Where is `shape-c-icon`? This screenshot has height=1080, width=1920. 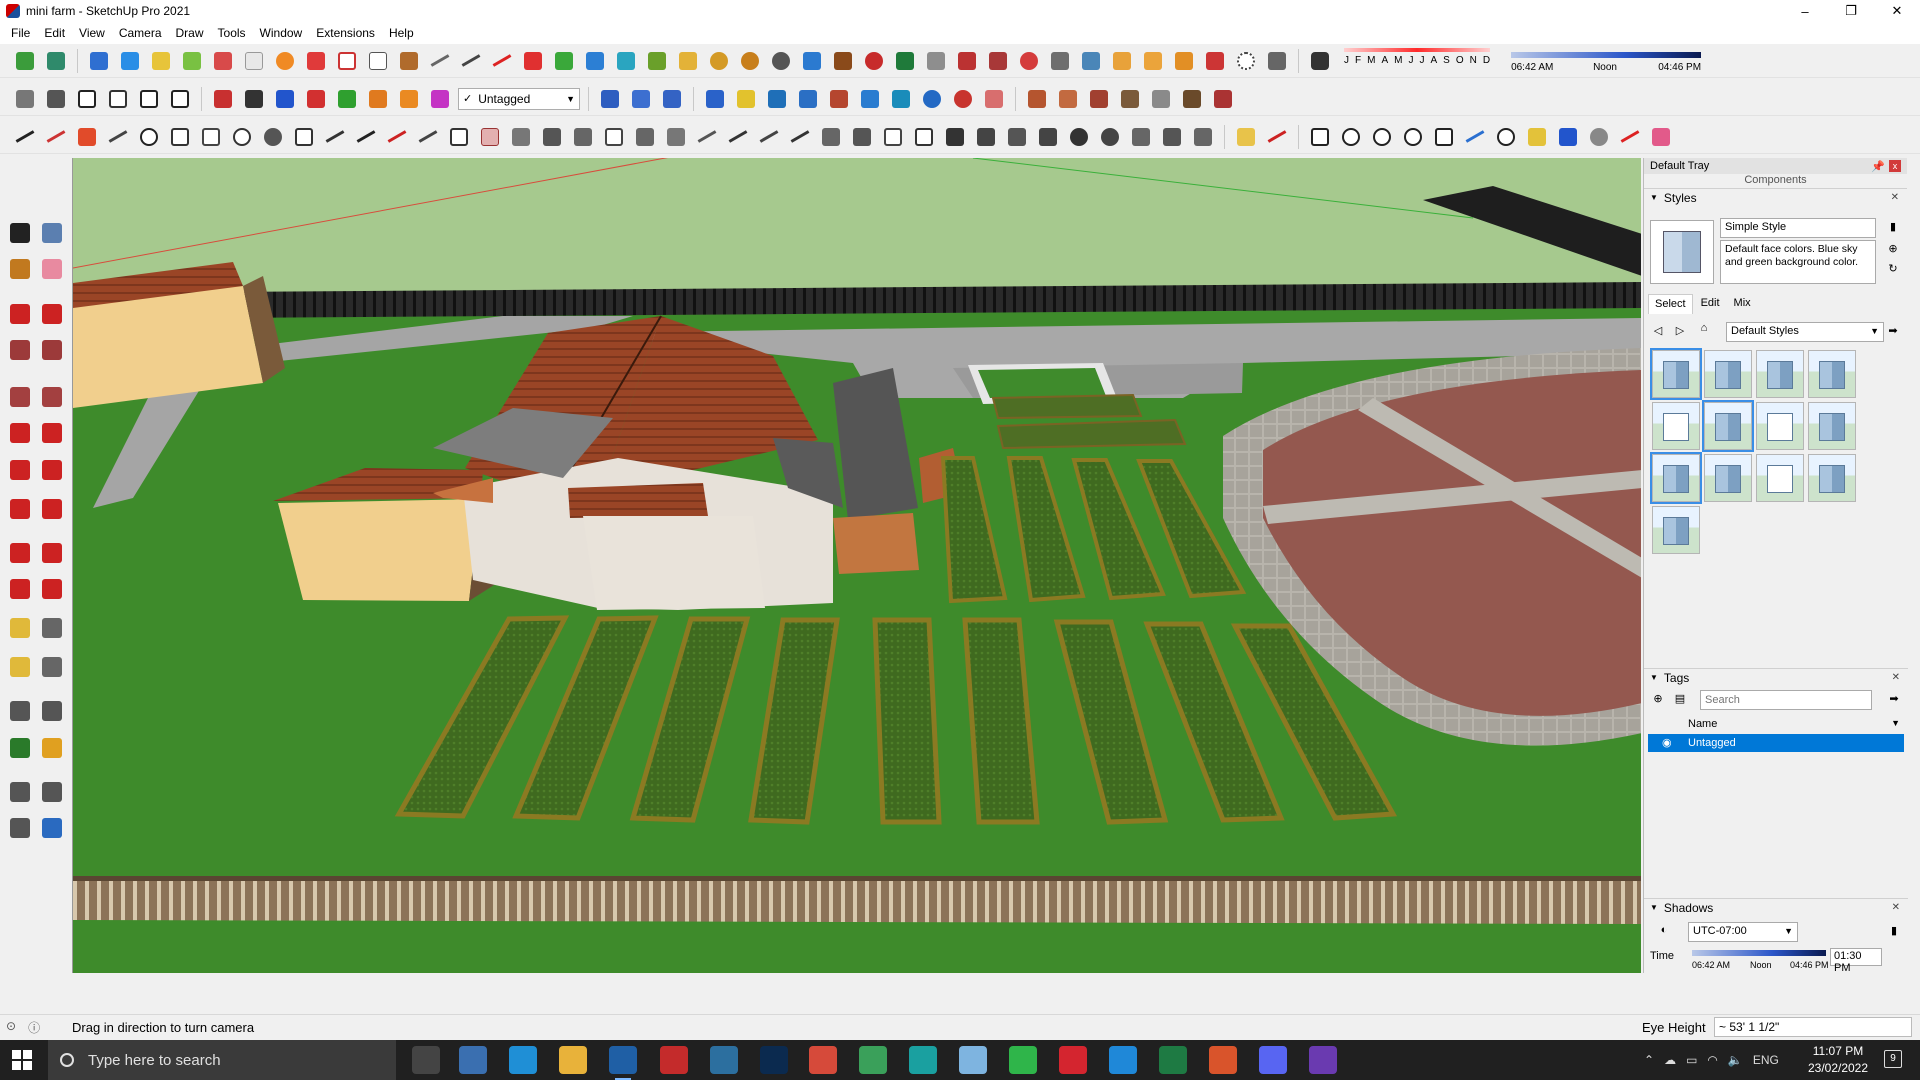
shape-c-icon is located at coordinates (242, 137).